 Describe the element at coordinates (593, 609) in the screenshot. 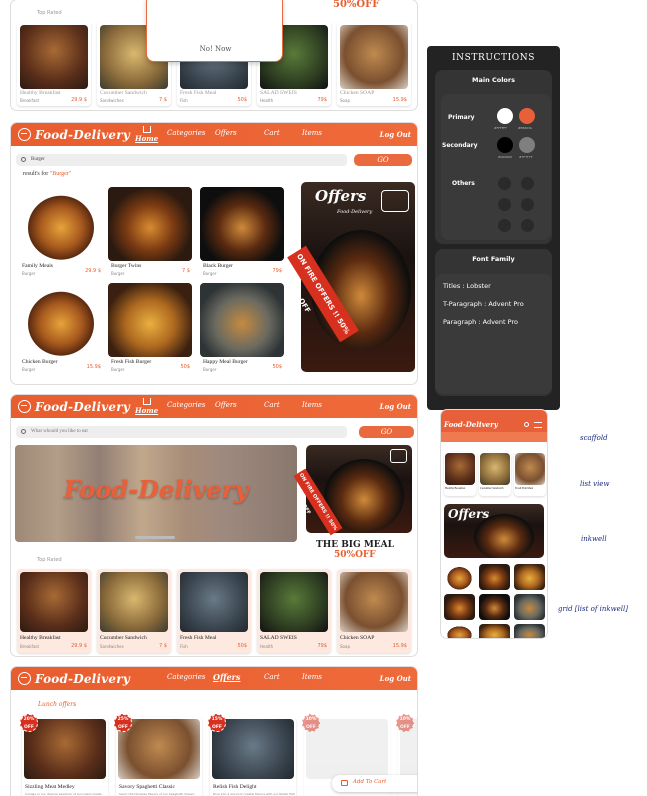

I see `note-grid: grid [list of inkwell]` at that location.